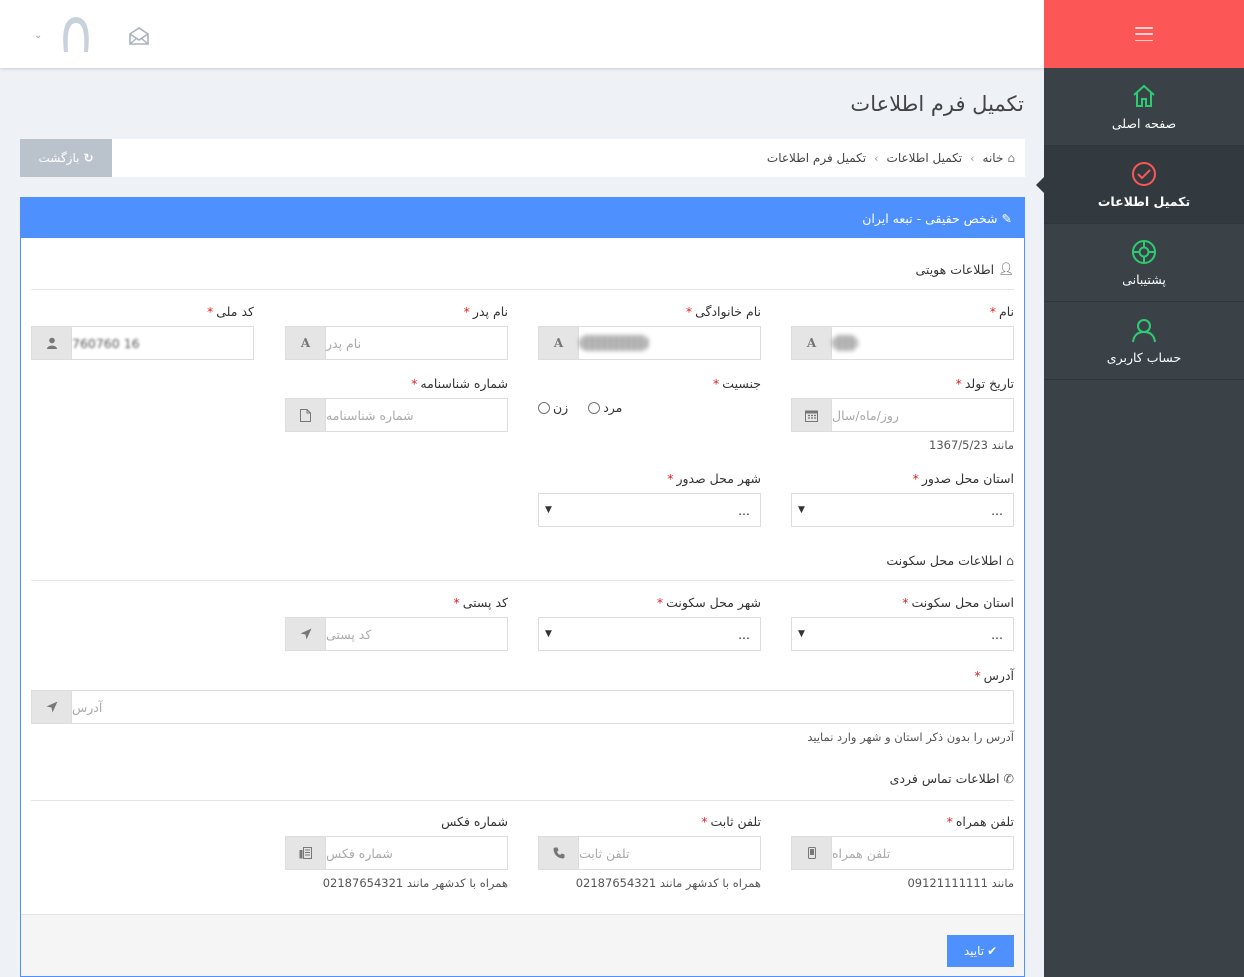  I want to click on postal-code-placeholder: کد پستی, so click(349, 634).